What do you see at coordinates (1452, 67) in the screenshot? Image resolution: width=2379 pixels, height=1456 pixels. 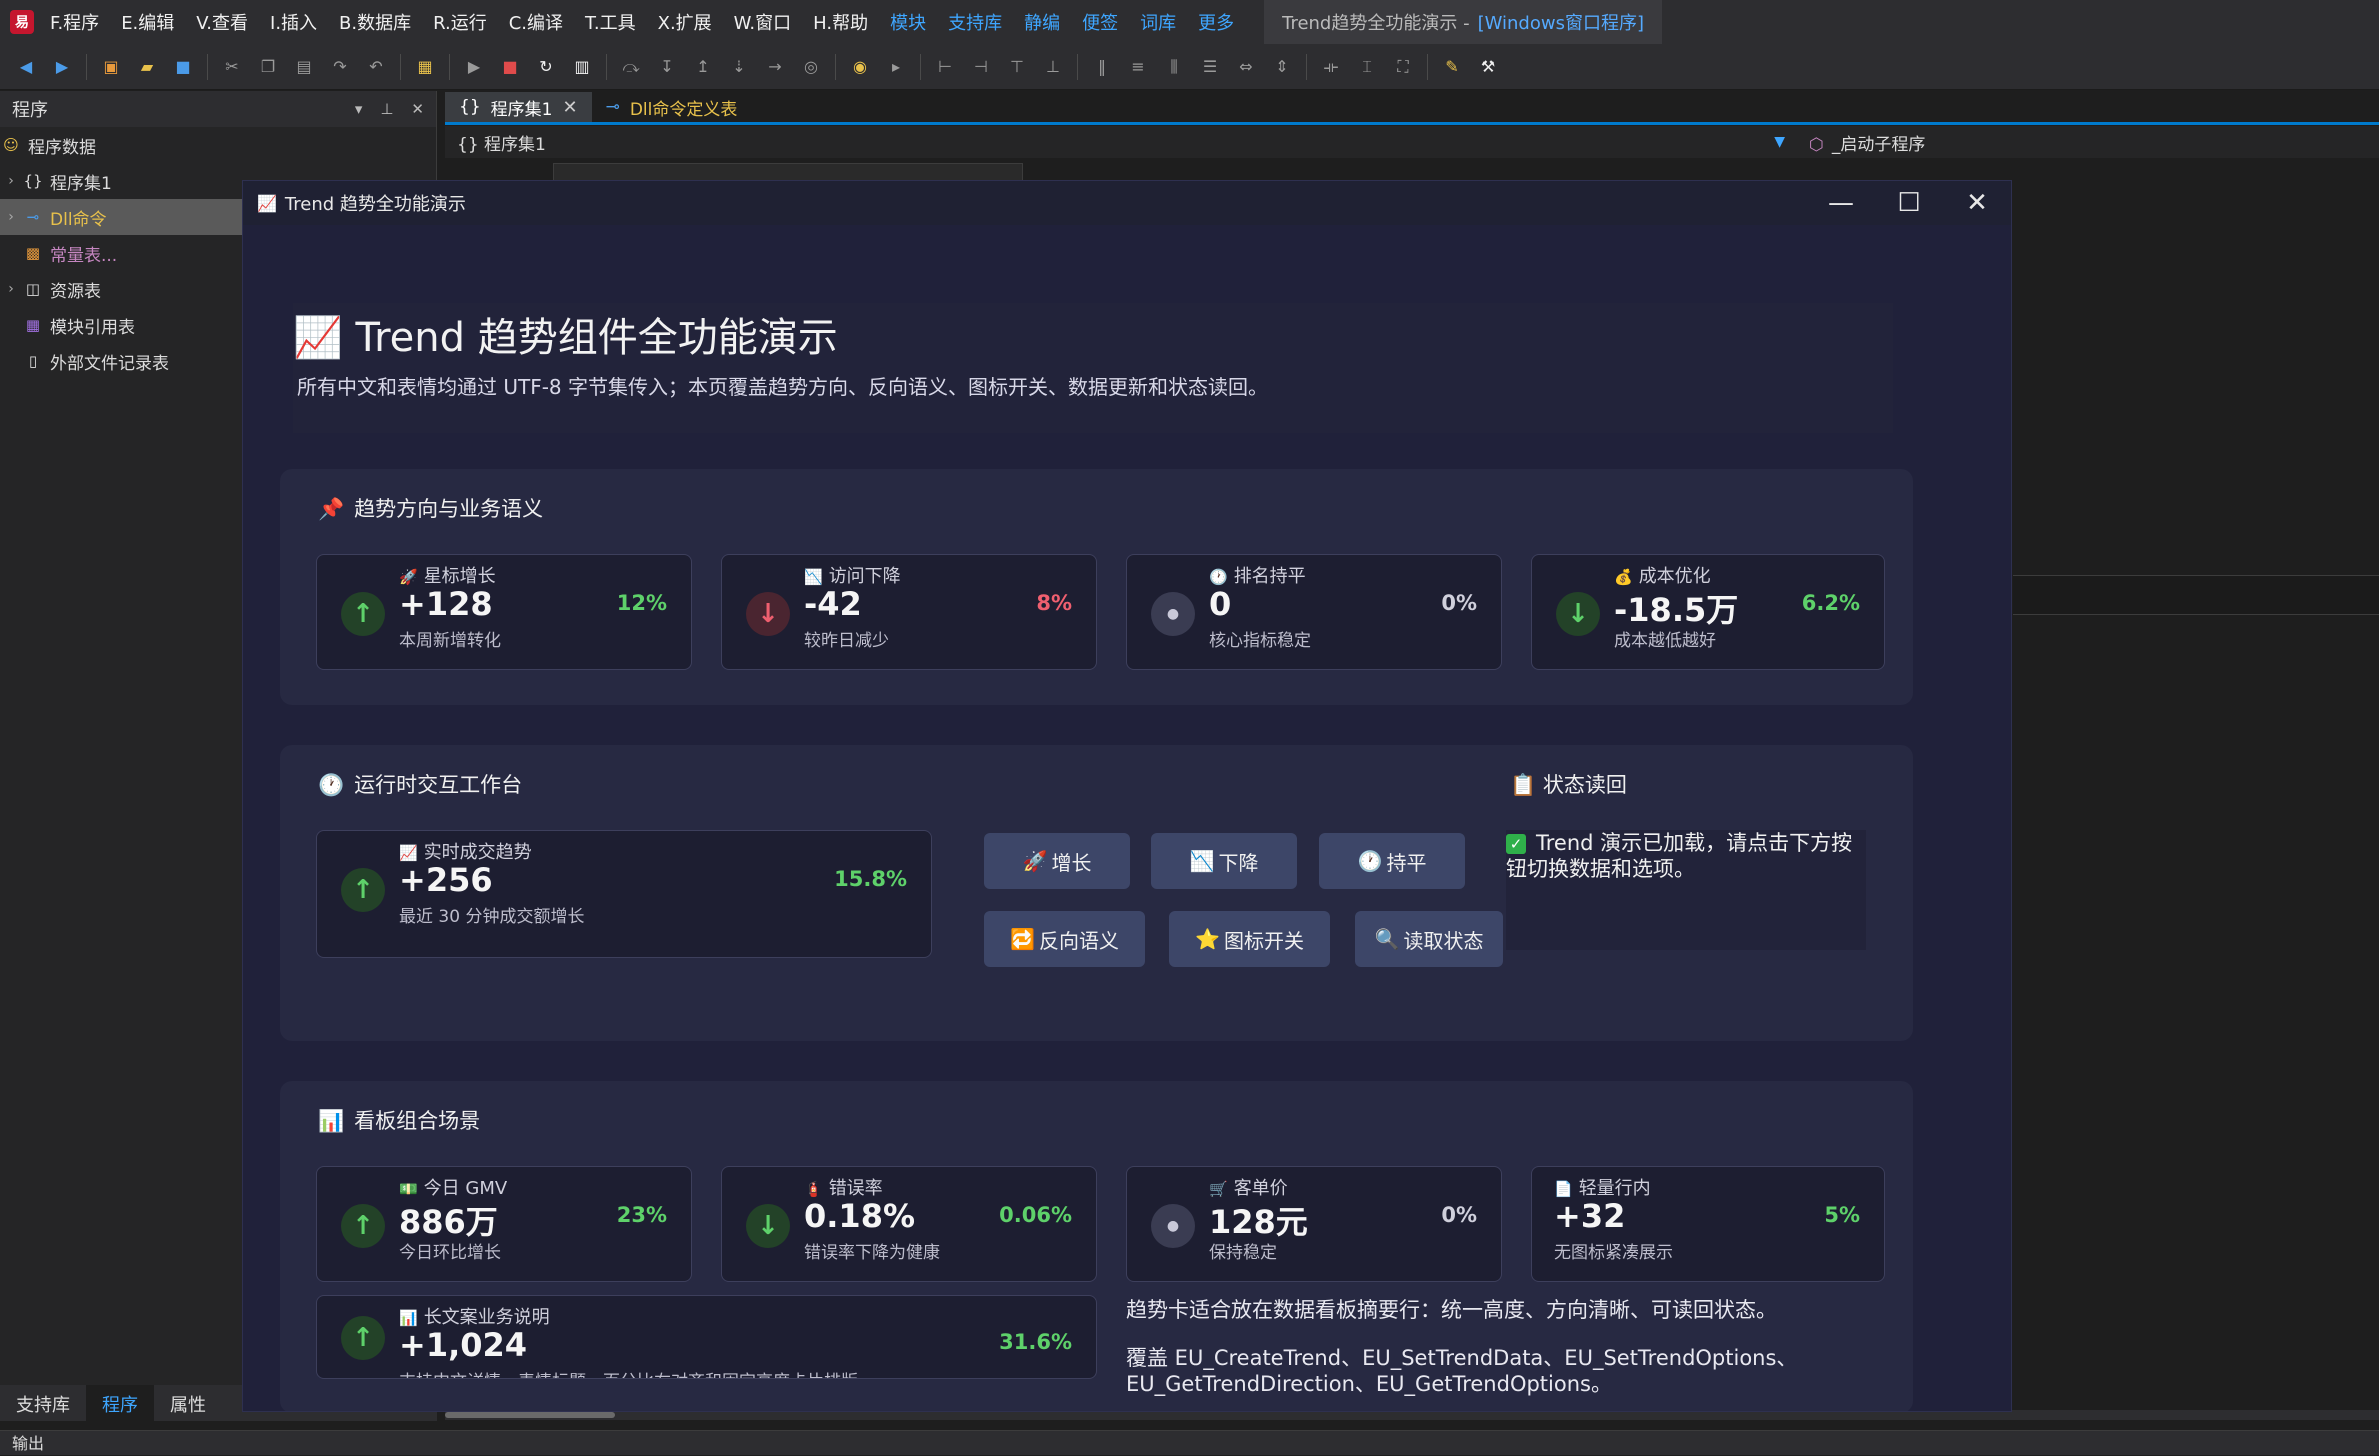 I see `magic-wand-icon: ✎` at bounding box center [1452, 67].